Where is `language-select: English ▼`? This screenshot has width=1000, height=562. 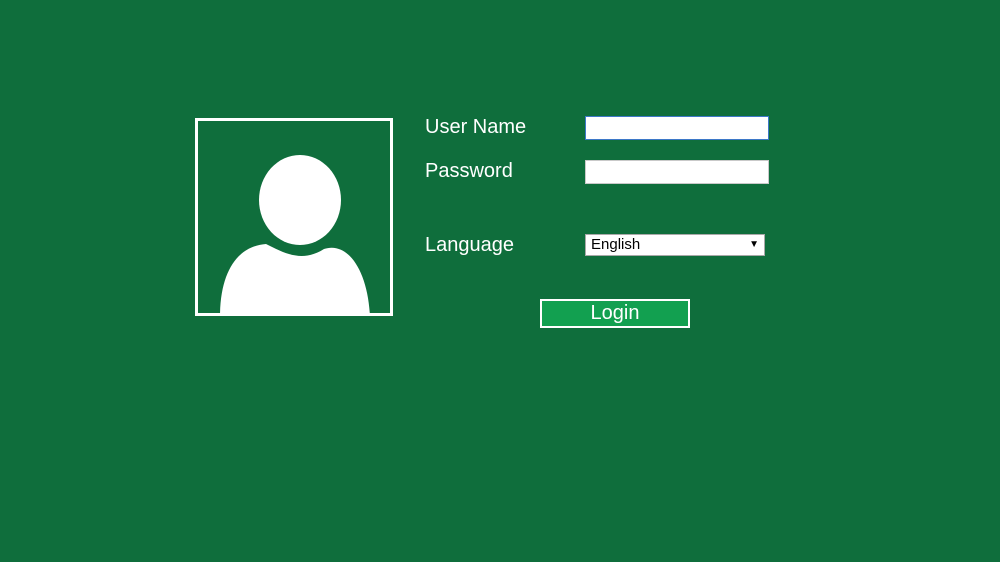
language-select: English ▼ is located at coordinates (675, 245).